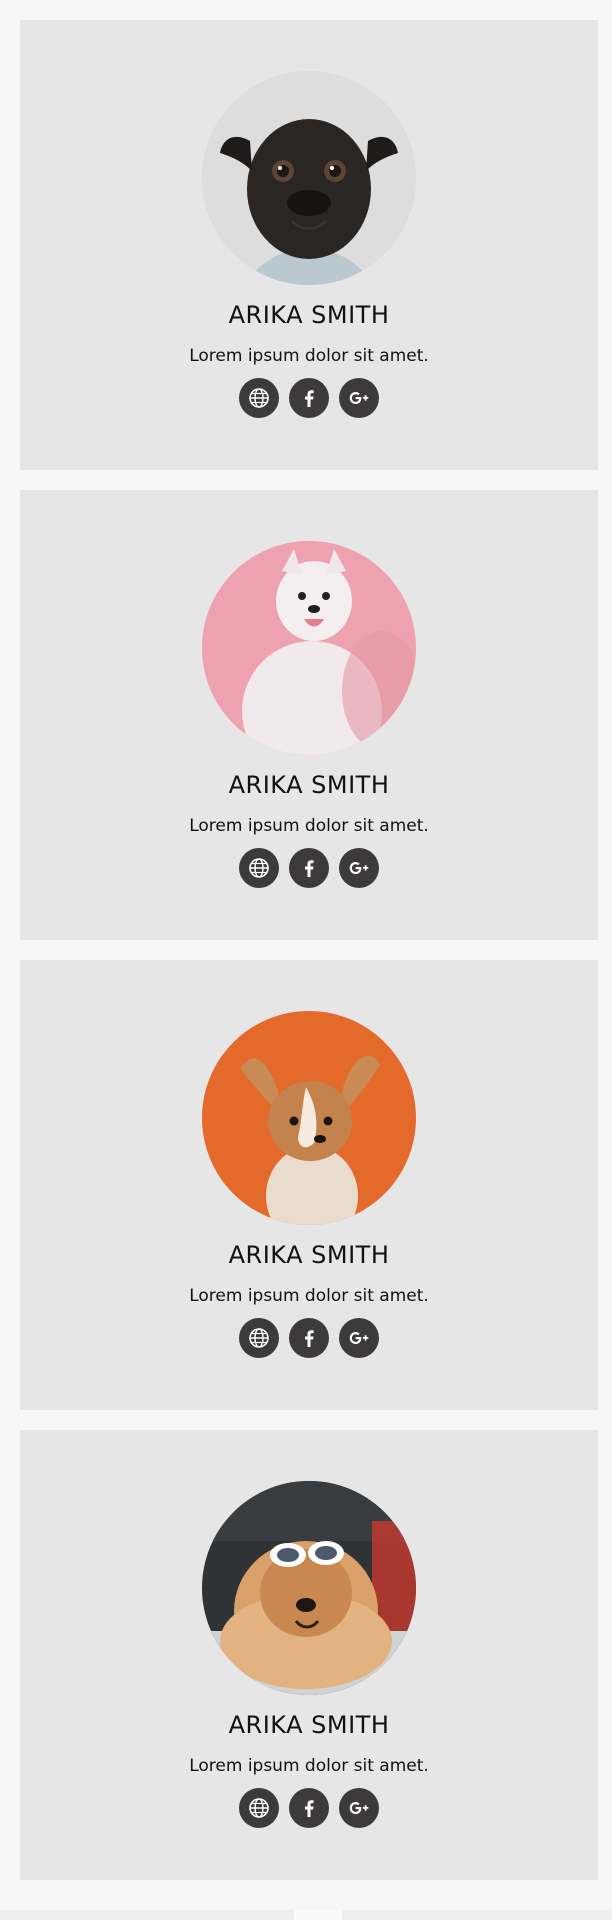 The height and width of the screenshot is (1920, 612). I want to click on black-pug-photo, so click(309, 178).